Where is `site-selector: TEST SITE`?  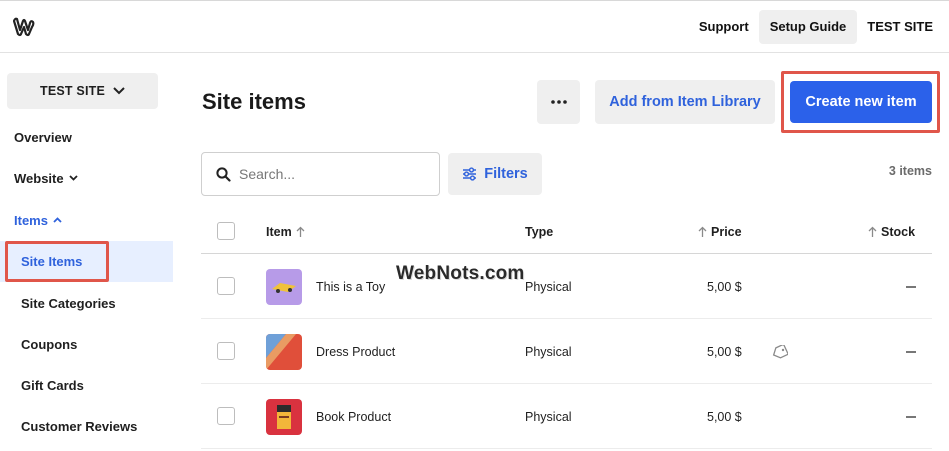 site-selector: TEST SITE is located at coordinates (82, 91).